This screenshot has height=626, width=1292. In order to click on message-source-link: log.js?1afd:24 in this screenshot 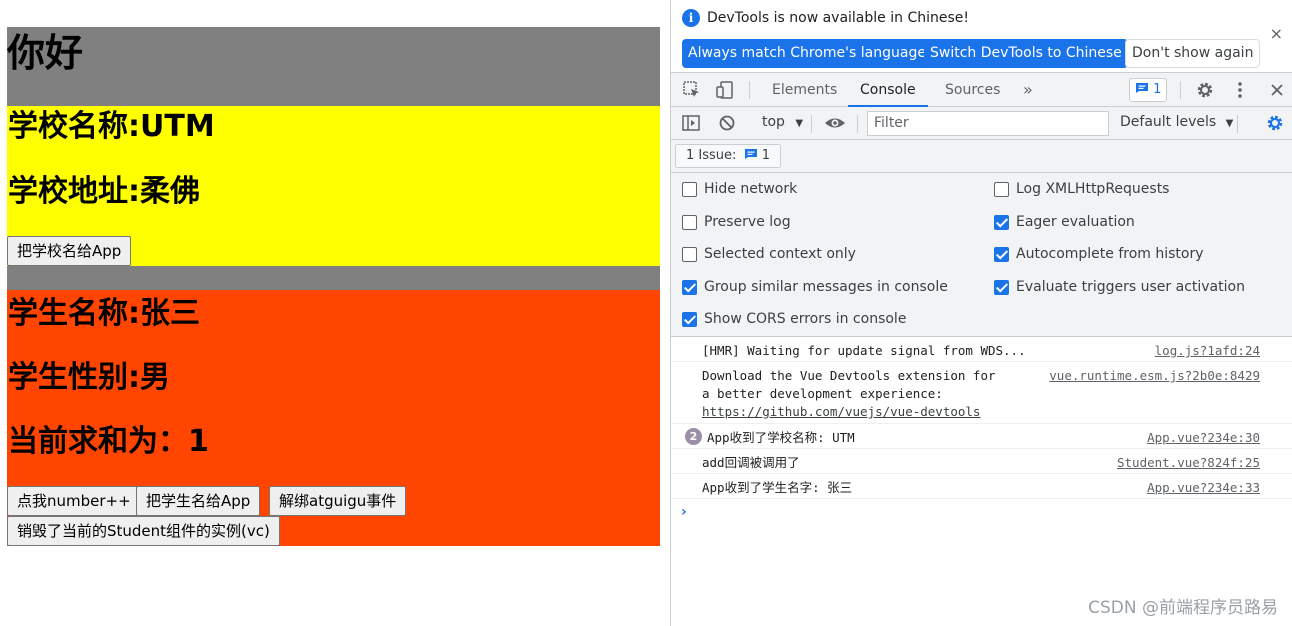, I will do `click(1207, 351)`.